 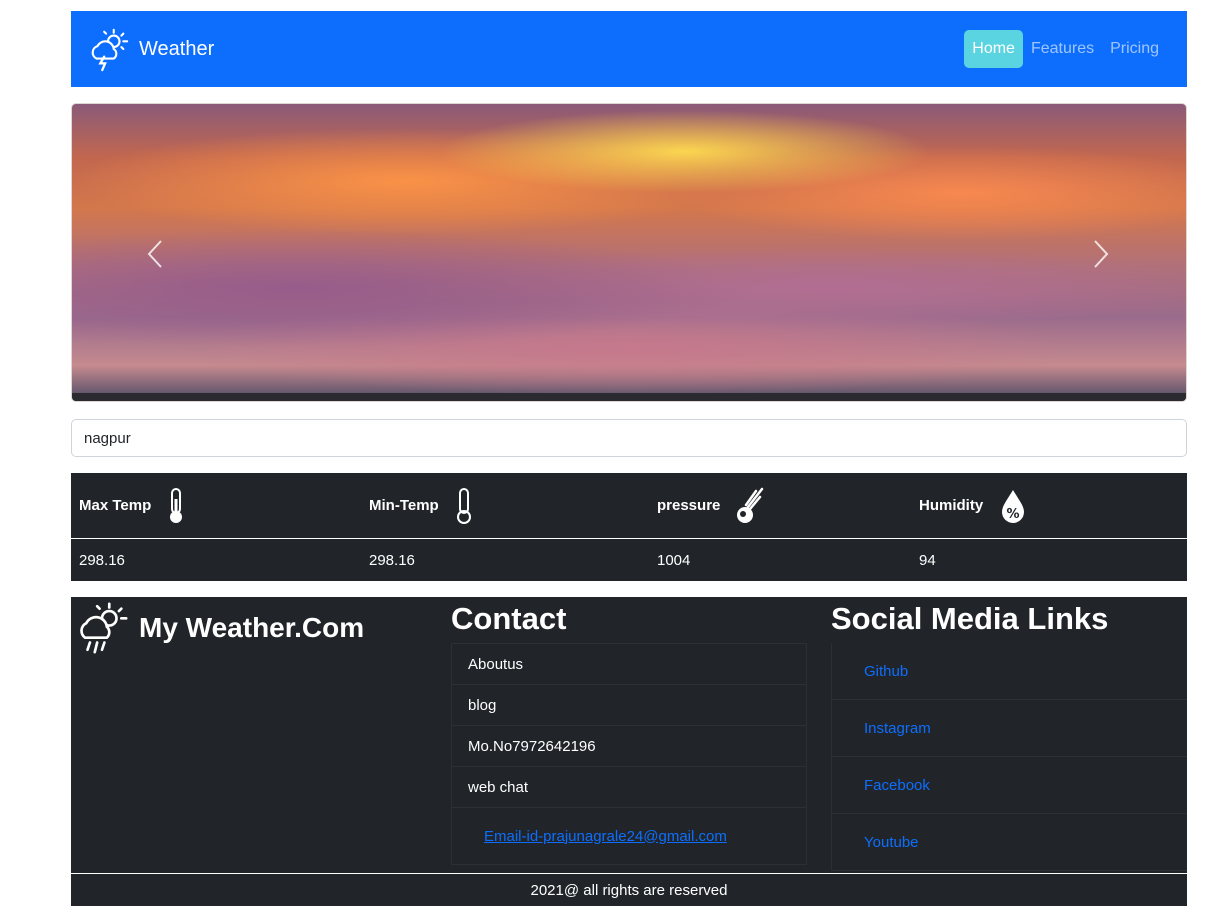 What do you see at coordinates (392, 560) in the screenshot?
I see `min-temp-value: 298.16` at bounding box center [392, 560].